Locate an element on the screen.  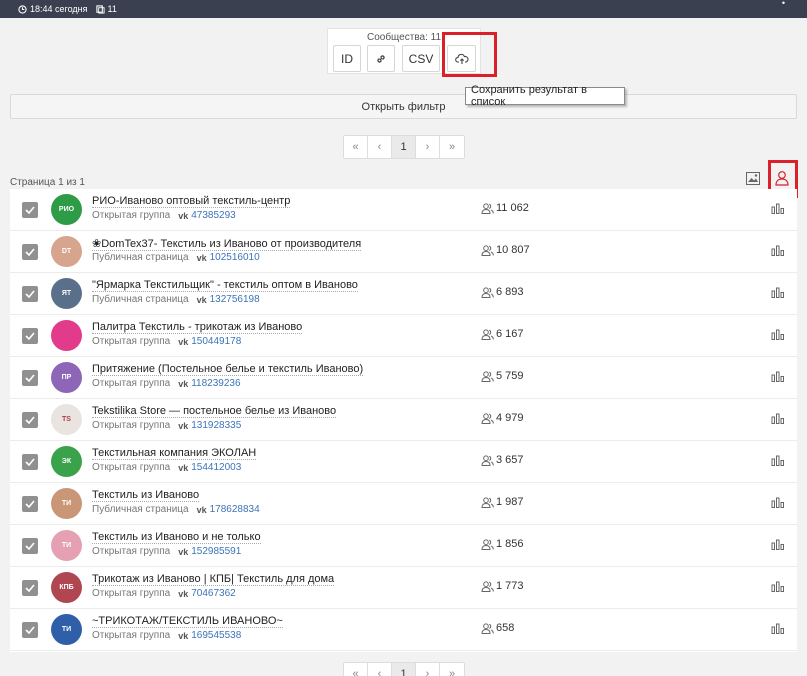
community-avatar: РИО is located at coordinates (66, 209).